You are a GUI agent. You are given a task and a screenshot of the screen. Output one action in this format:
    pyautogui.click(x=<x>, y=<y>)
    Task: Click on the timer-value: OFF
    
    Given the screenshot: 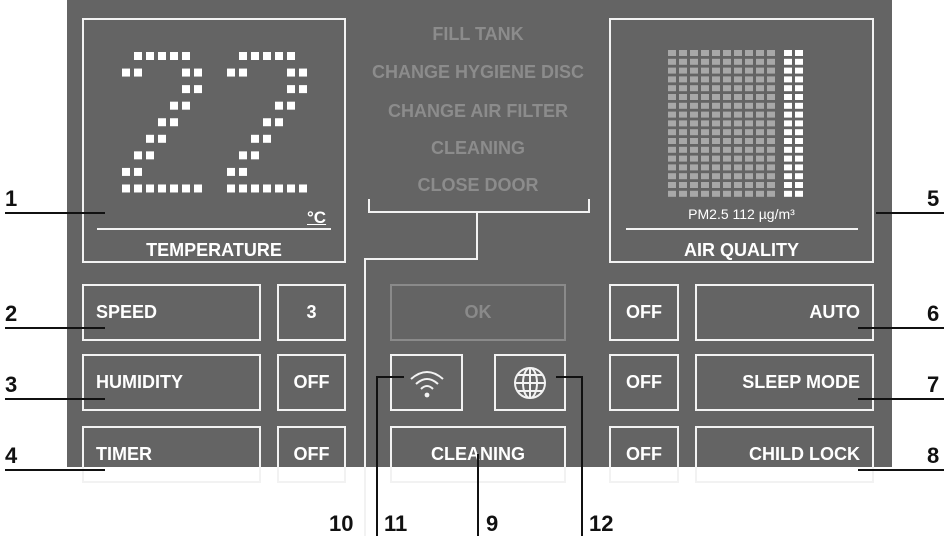 What is the action you would take?
    pyautogui.click(x=311, y=454)
    